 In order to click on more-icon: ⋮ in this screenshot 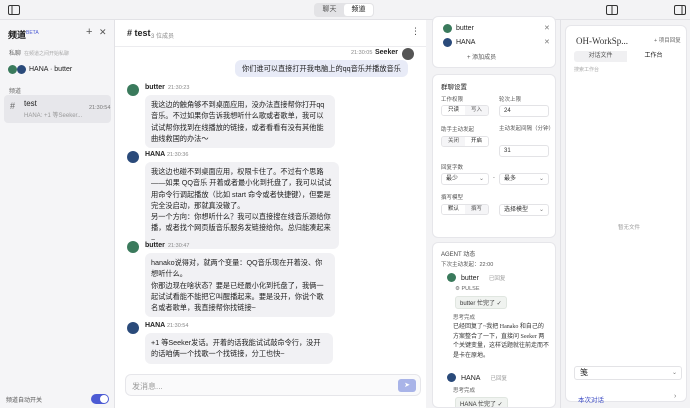, I will do `click(415, 31)`.